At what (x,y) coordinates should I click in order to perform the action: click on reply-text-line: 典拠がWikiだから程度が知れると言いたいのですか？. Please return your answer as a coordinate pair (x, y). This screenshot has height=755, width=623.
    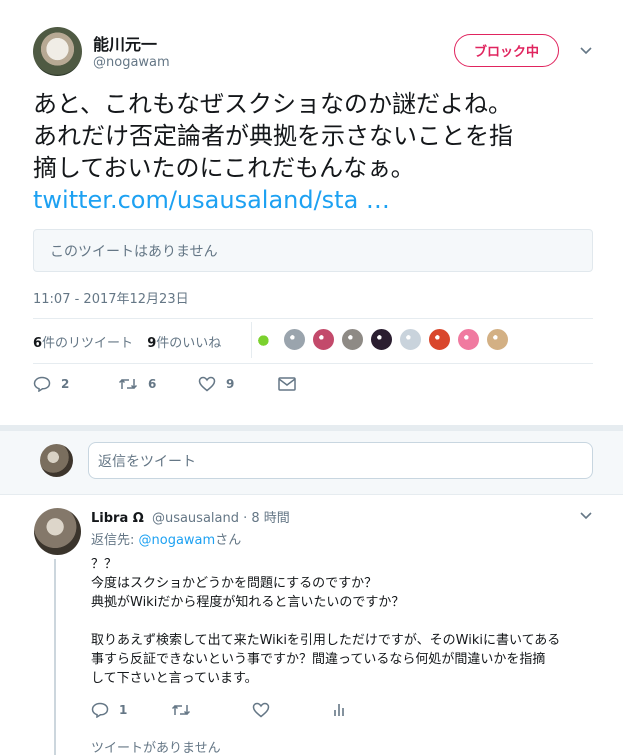
    Looking at the image, I should click on (248, 602).